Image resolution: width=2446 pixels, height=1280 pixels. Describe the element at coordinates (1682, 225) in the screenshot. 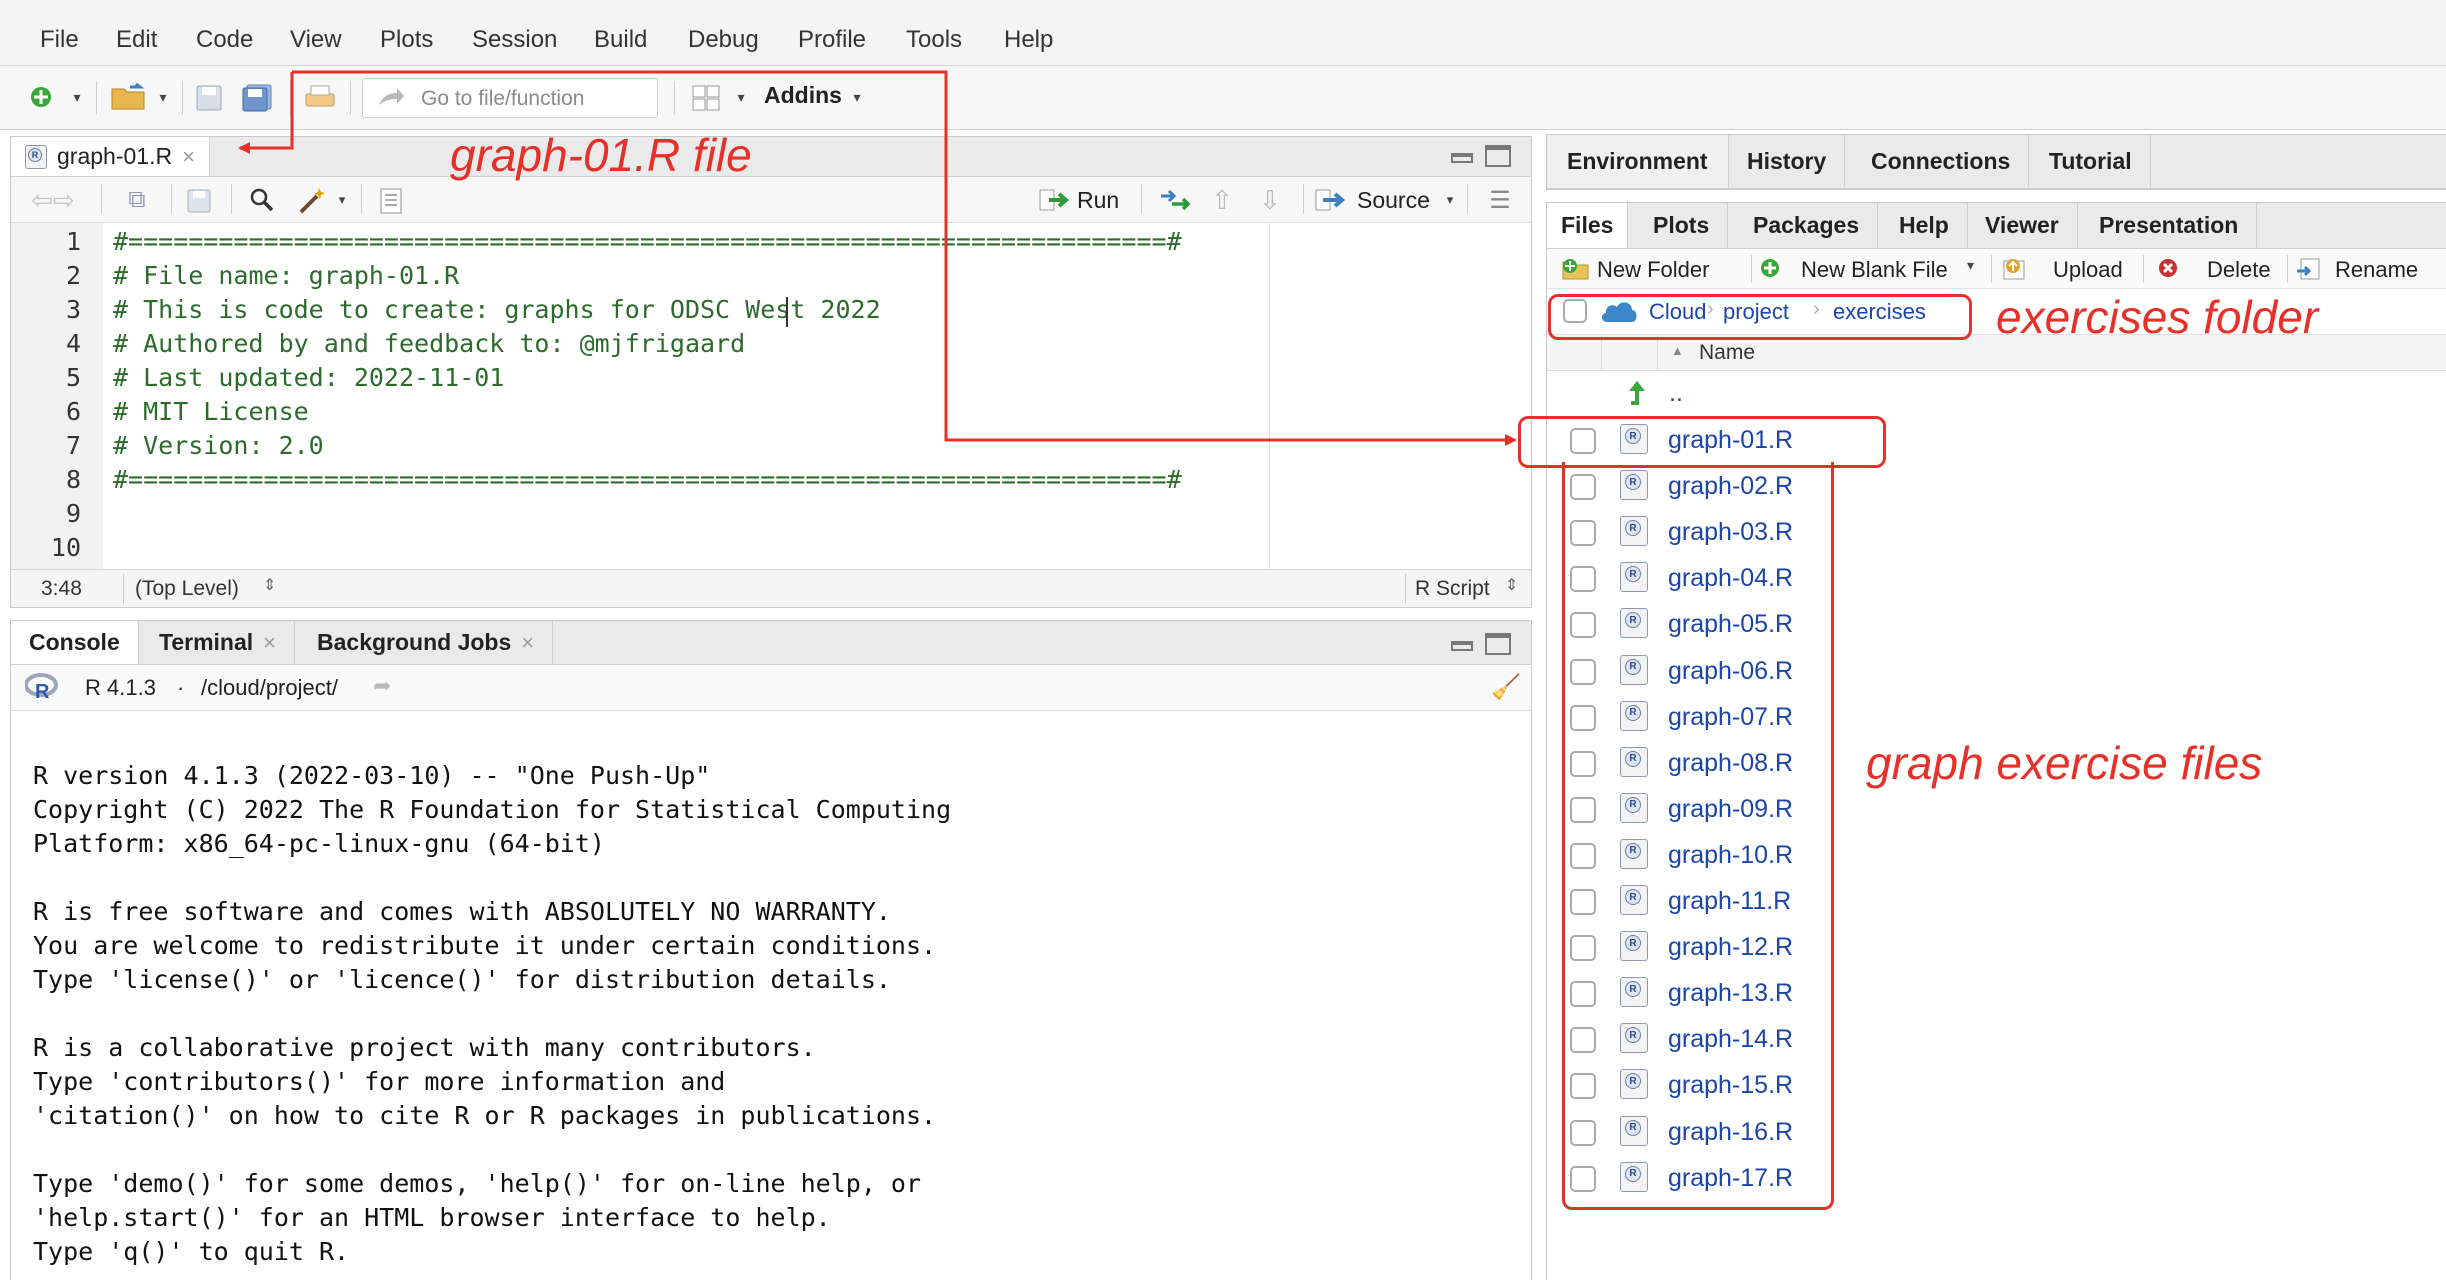

I see `tab-plots: Plots` at that location.